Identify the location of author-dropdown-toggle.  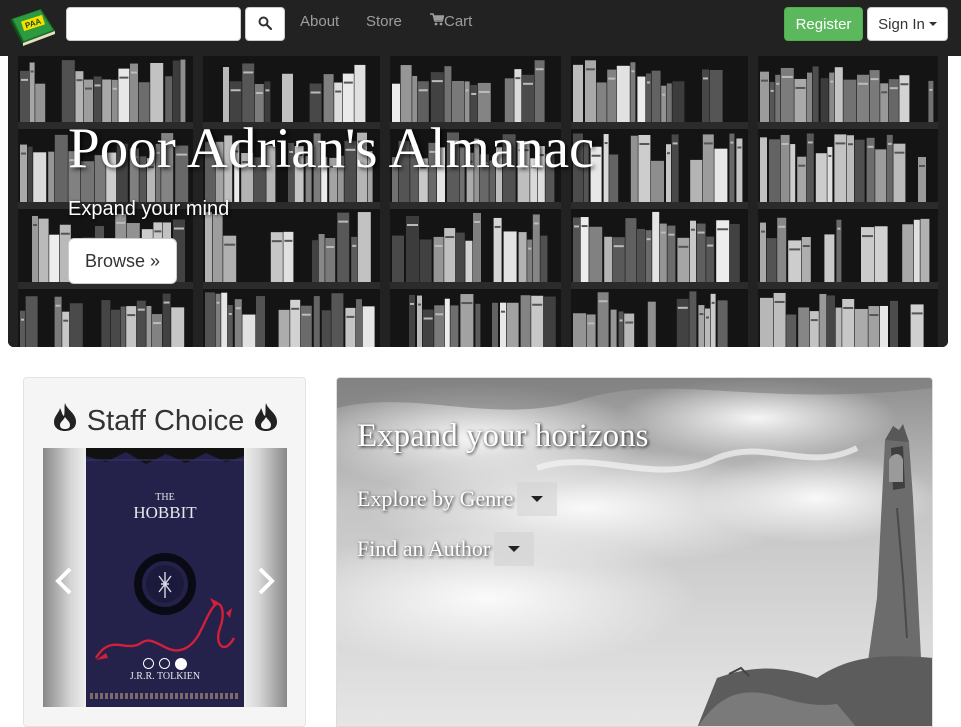
(514, 549).